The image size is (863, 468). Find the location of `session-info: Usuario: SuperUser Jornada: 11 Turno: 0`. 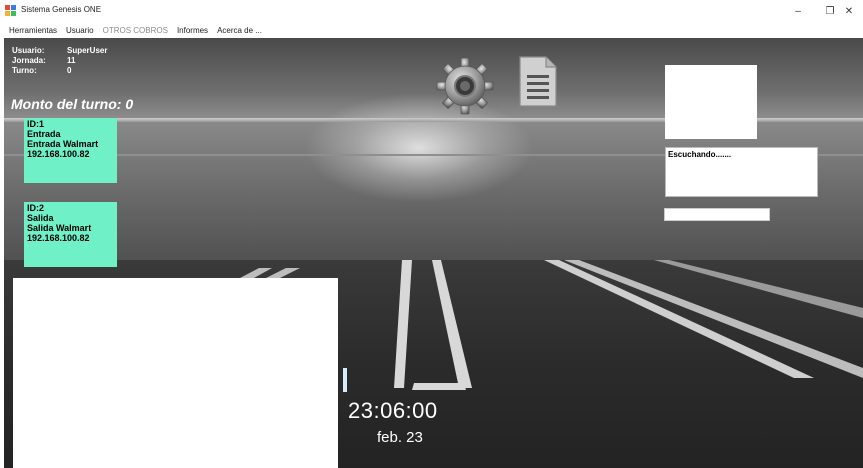

session-info: Usuario: SuperUser Jornada: 11 Turno: 0 is located at coordinates (59, 61).